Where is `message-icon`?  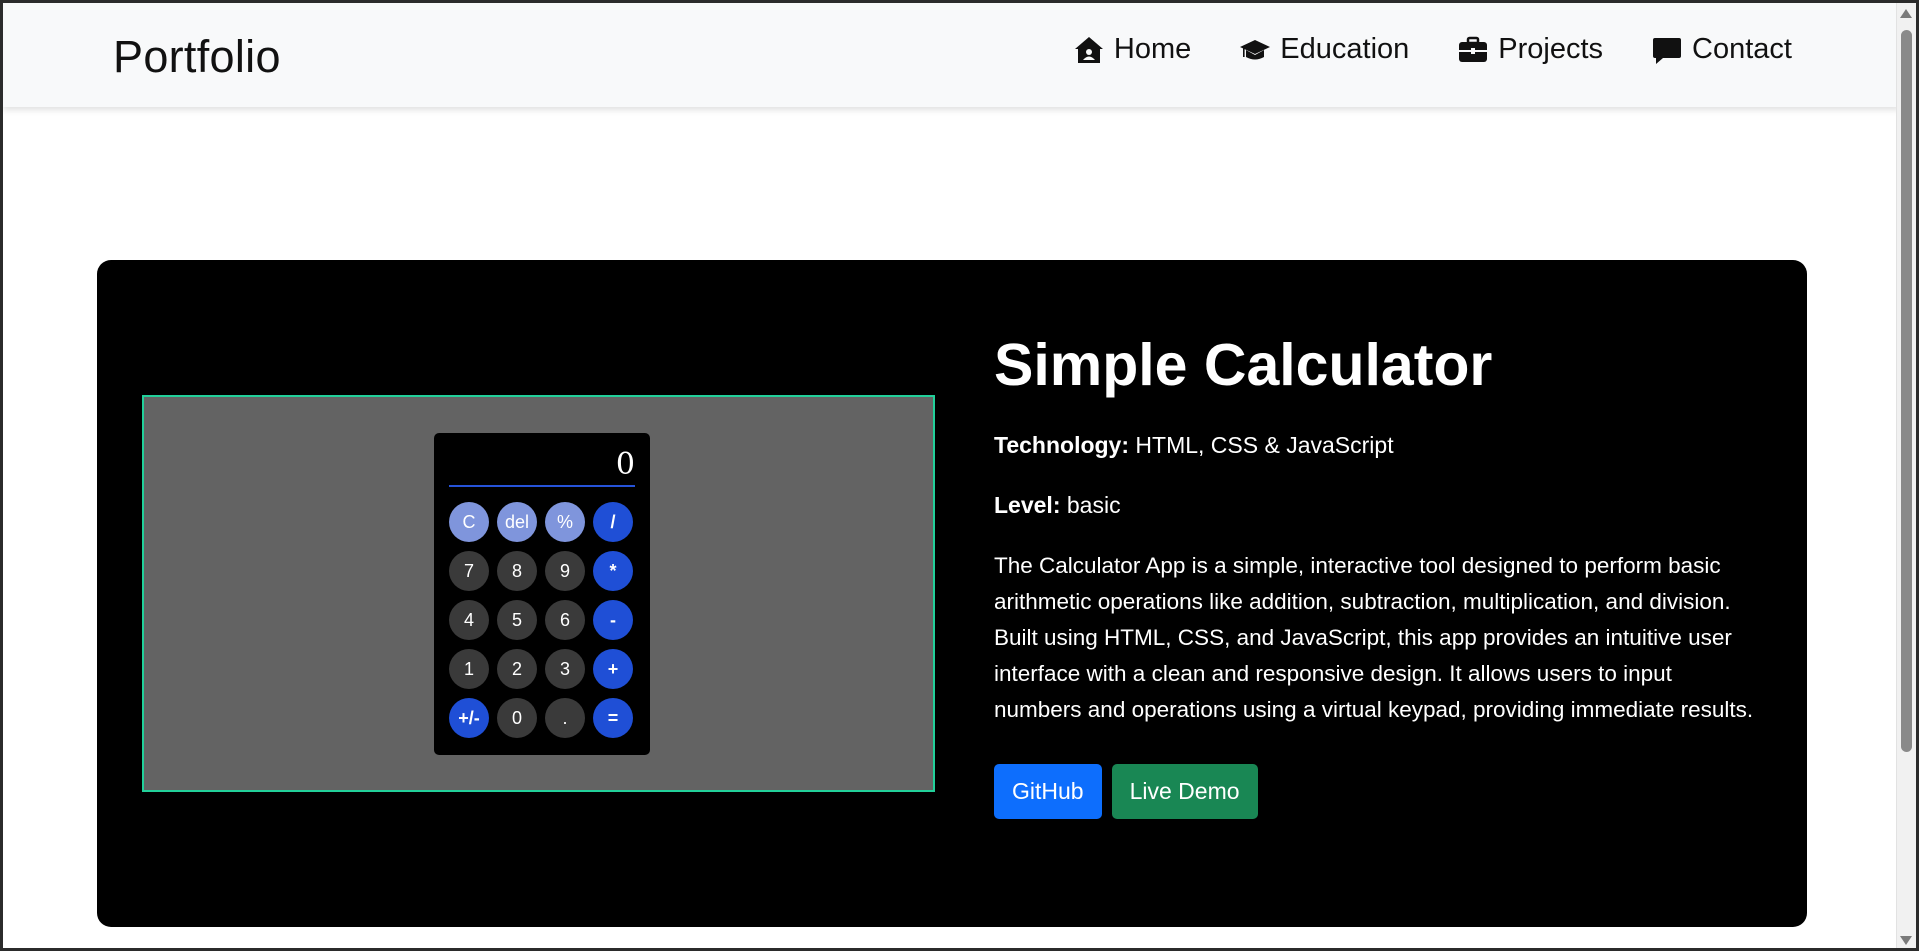
message-icon is located at coordinates (1667, 50).